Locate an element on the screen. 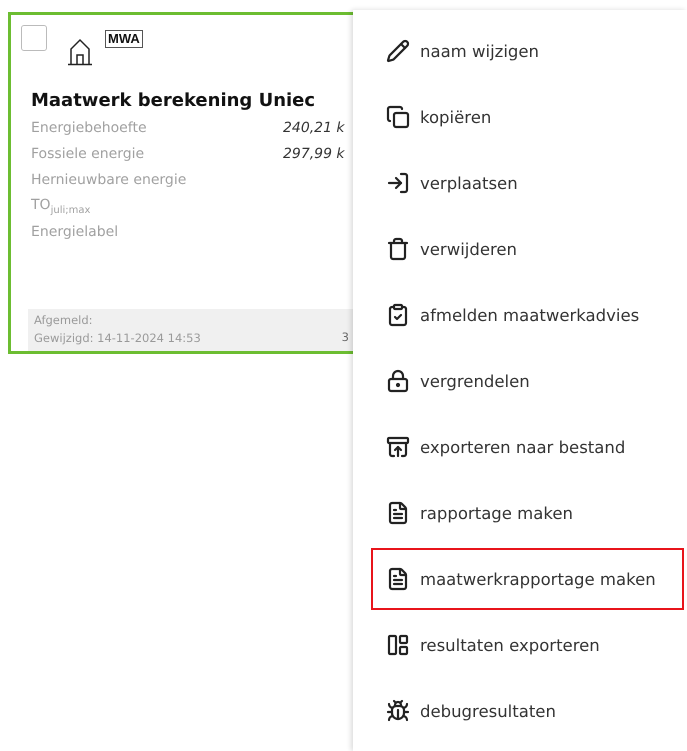  clipboard-check-icon is located at coordinates (398, 315).